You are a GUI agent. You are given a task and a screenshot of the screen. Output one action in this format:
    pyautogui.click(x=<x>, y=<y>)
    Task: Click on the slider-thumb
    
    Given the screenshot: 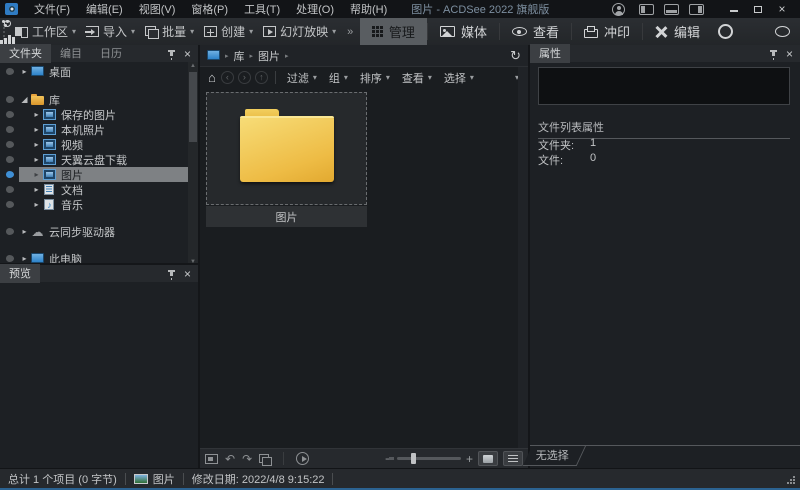 What is the action you would take?
    pyautogui.click(x=413, y=458)
    